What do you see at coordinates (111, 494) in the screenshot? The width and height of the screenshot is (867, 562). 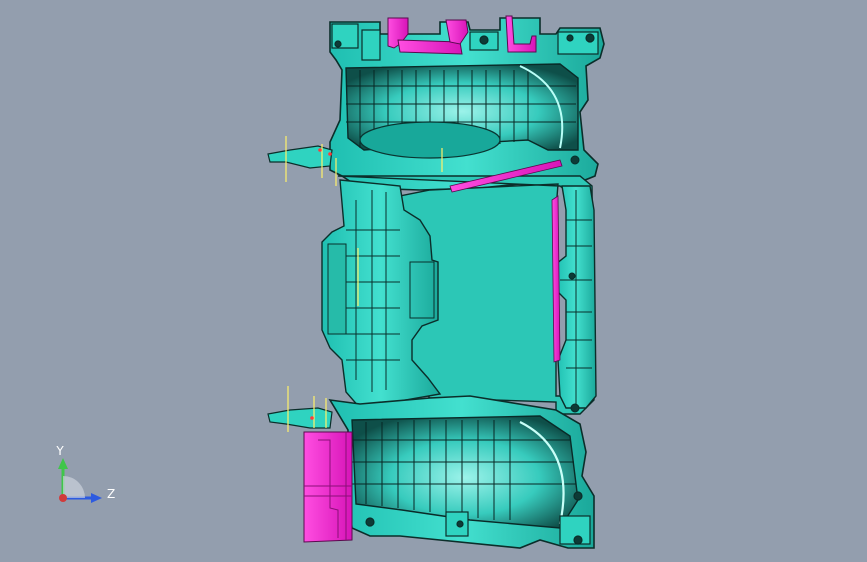 I see `z-axis-label: Z` at bounding box center [111, 494].